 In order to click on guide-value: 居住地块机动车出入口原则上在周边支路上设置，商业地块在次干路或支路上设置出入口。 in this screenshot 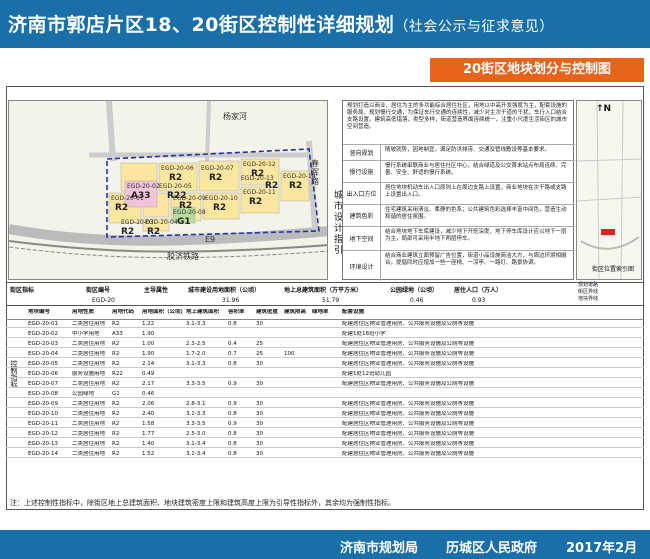, I will do `click(476, 191)`.